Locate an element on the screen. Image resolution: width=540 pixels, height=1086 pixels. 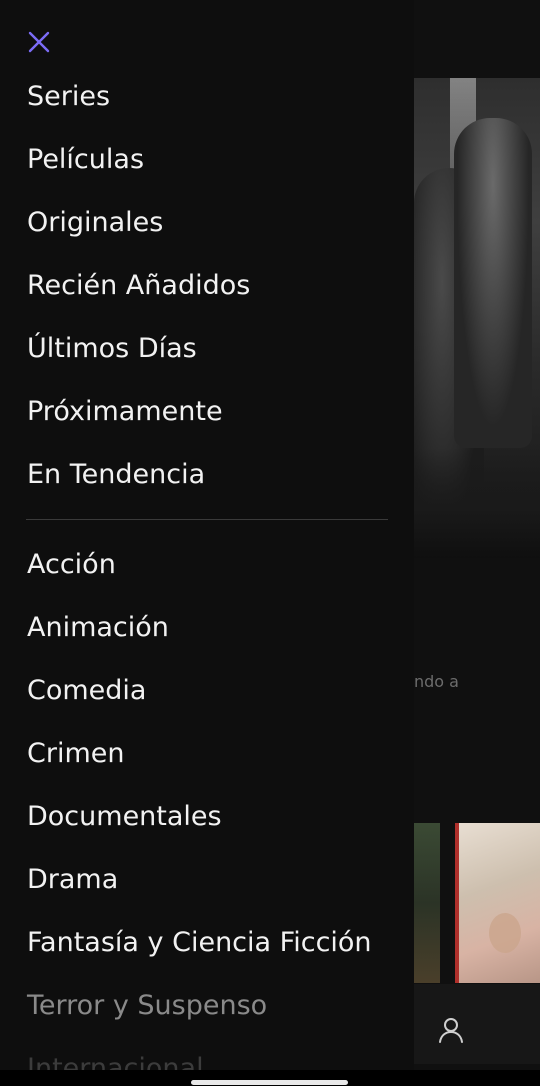
menu-item-originals: Originales is located at coordinates (95, 223).